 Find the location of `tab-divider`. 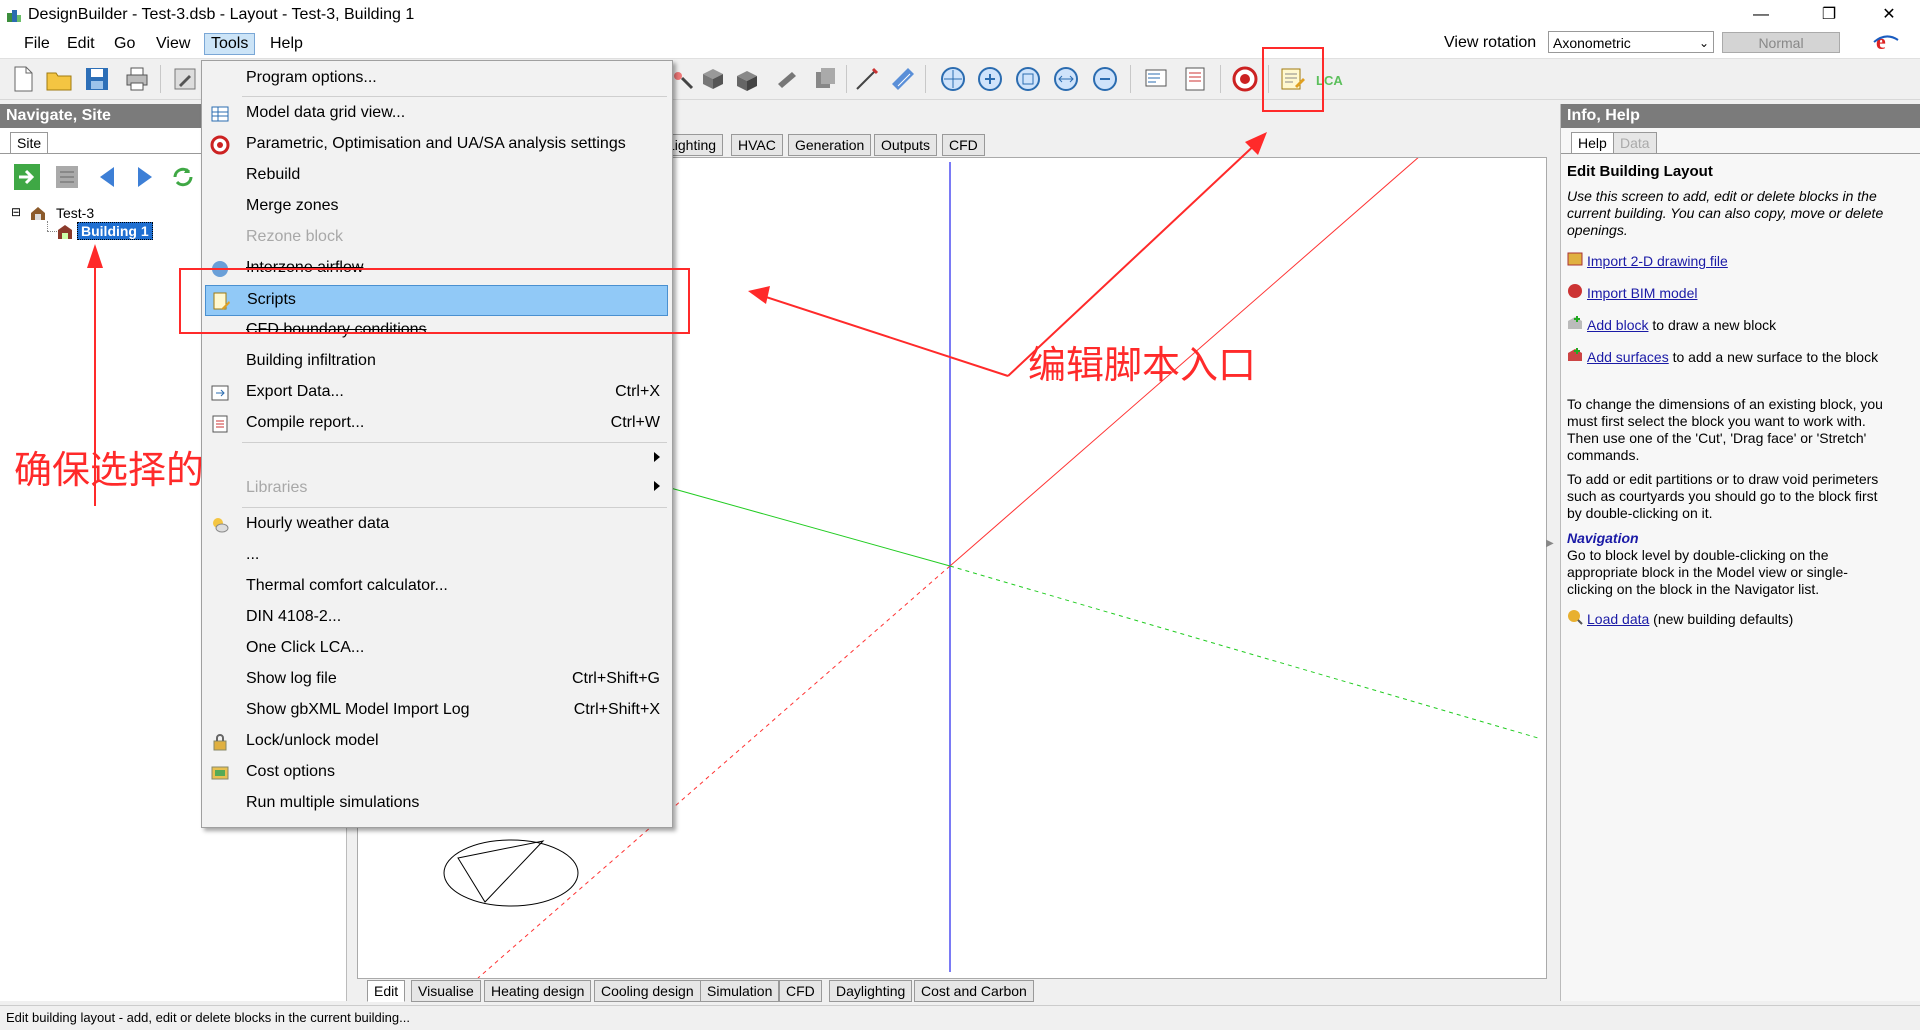

tab-divider is located at coordinates (1740, 153).